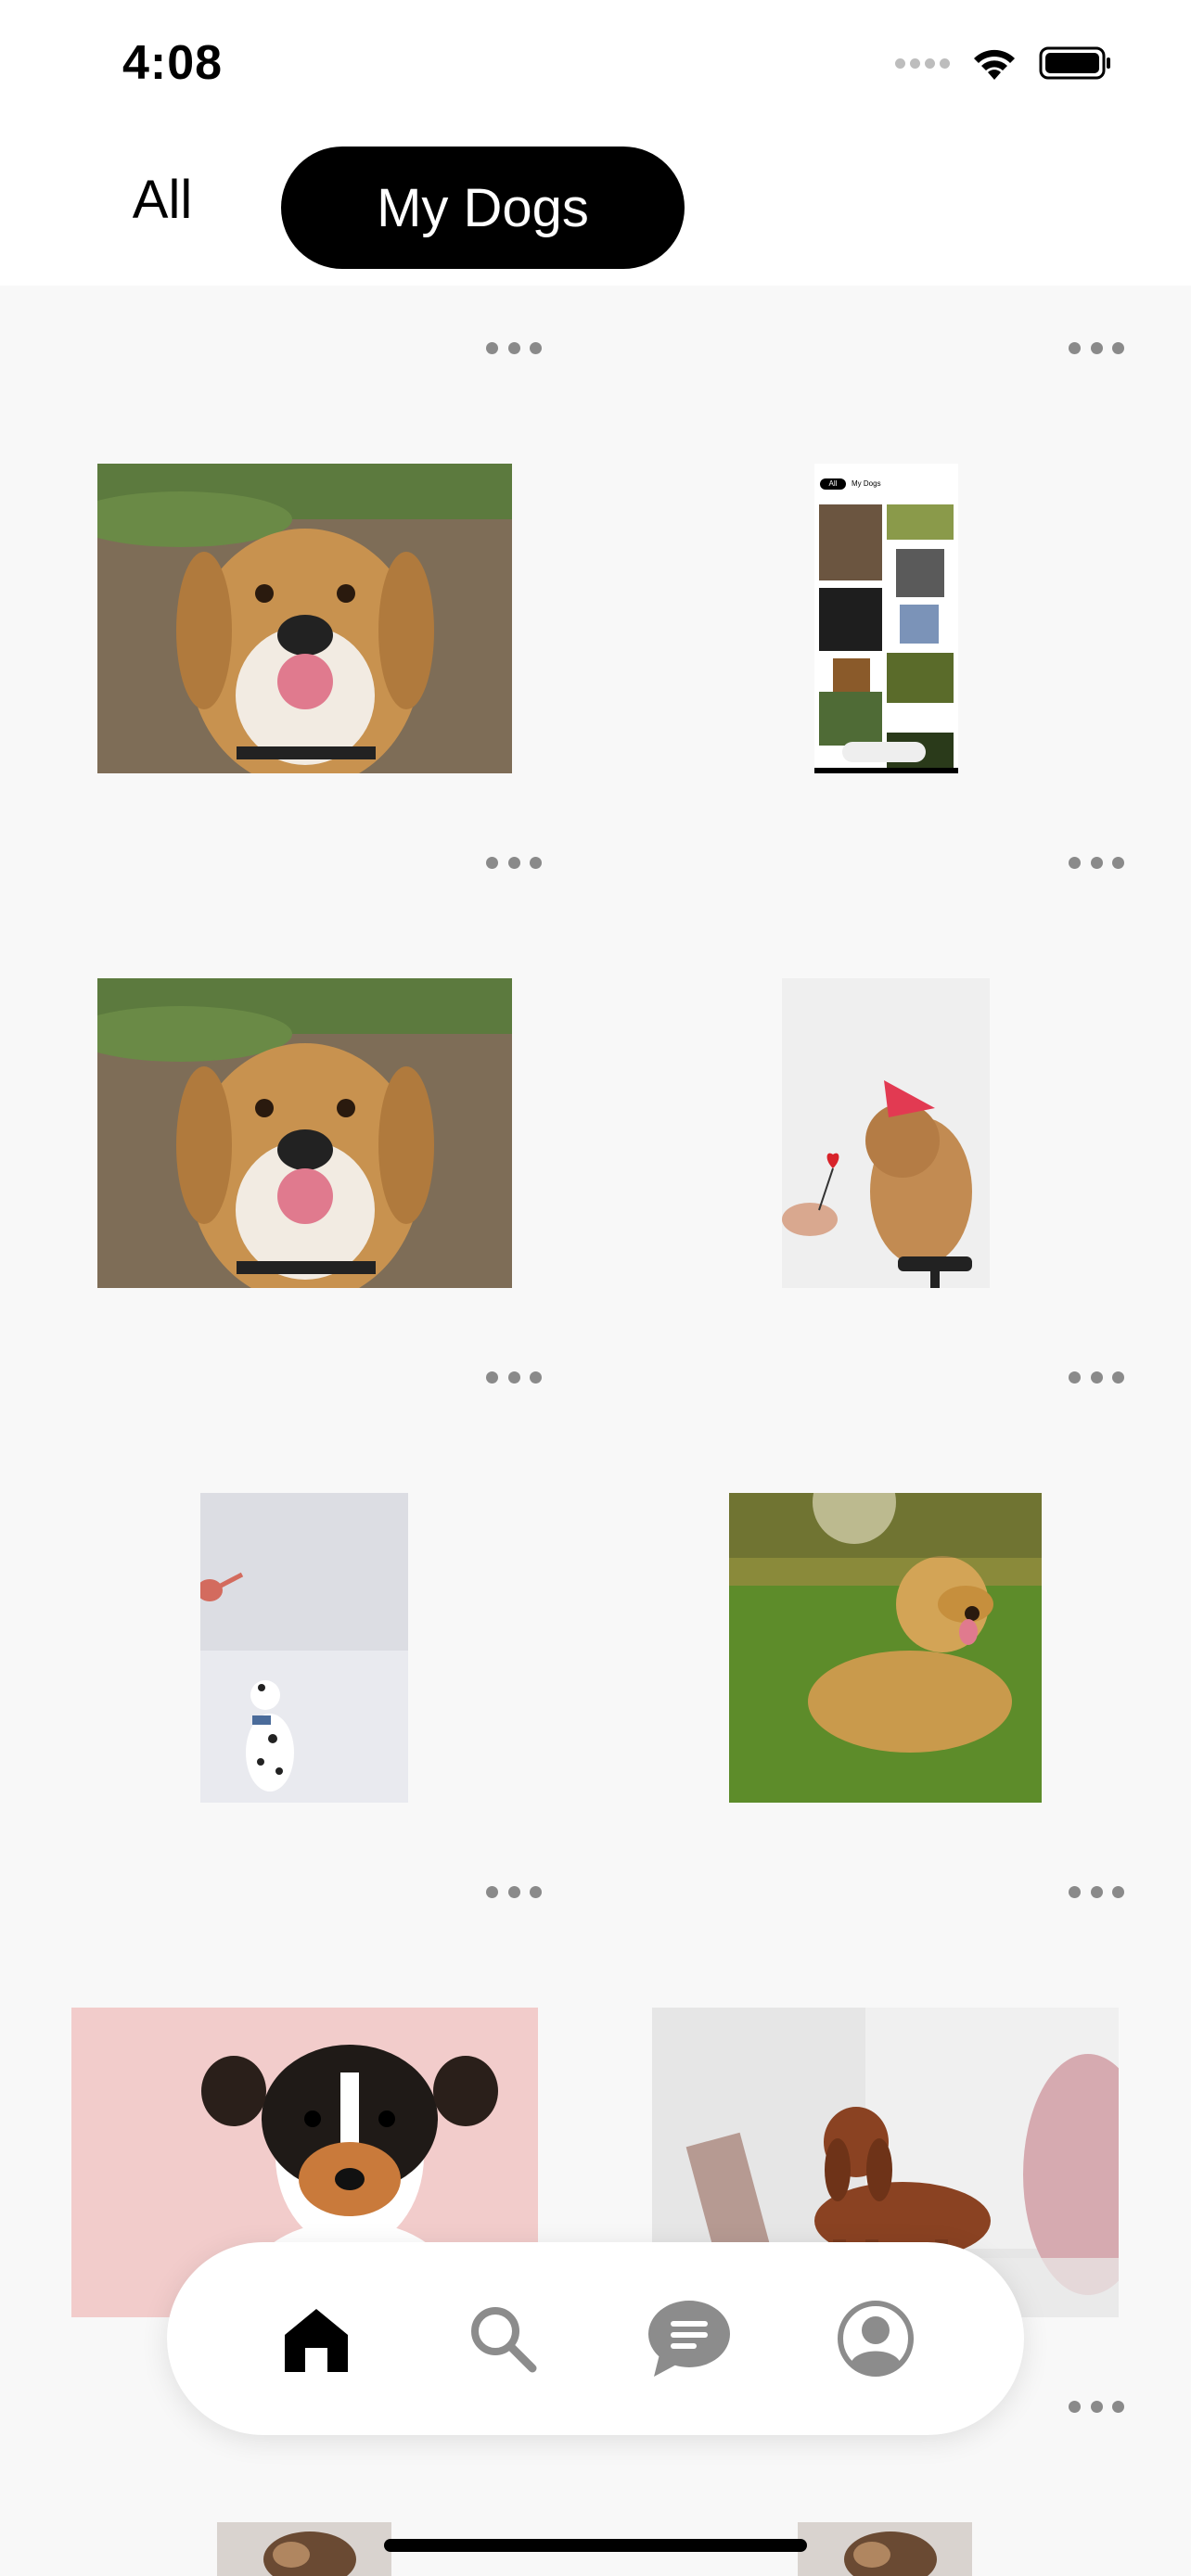  What do you see at coordinates (1074, 63) in the screenshot?
I see `battery-icon` at bounding box center [1074, 63].